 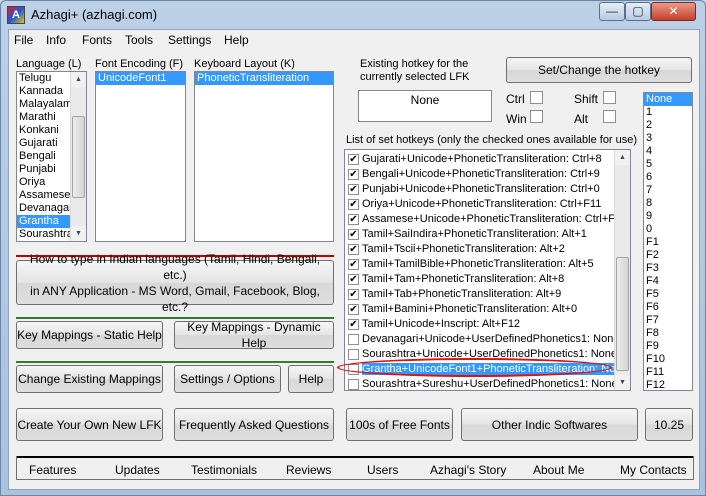 I want to click on key-item: F5, so click(x=668, y=294).